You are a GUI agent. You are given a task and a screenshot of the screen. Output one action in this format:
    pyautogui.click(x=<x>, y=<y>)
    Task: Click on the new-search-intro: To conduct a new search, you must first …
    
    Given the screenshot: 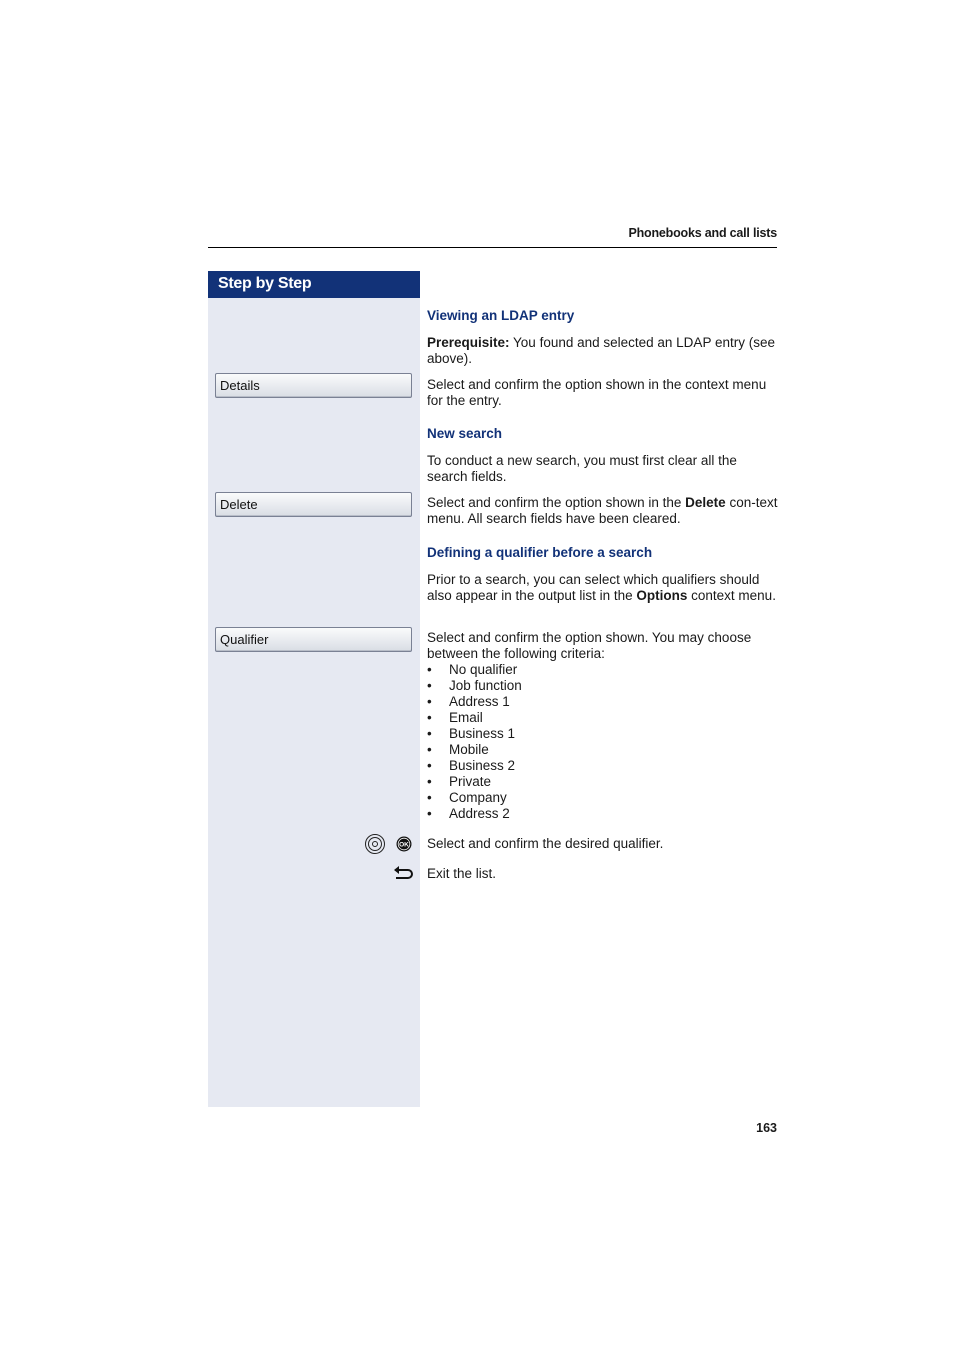 What is the action you would take?
    pyautogui.click(x=582, y=468)
    